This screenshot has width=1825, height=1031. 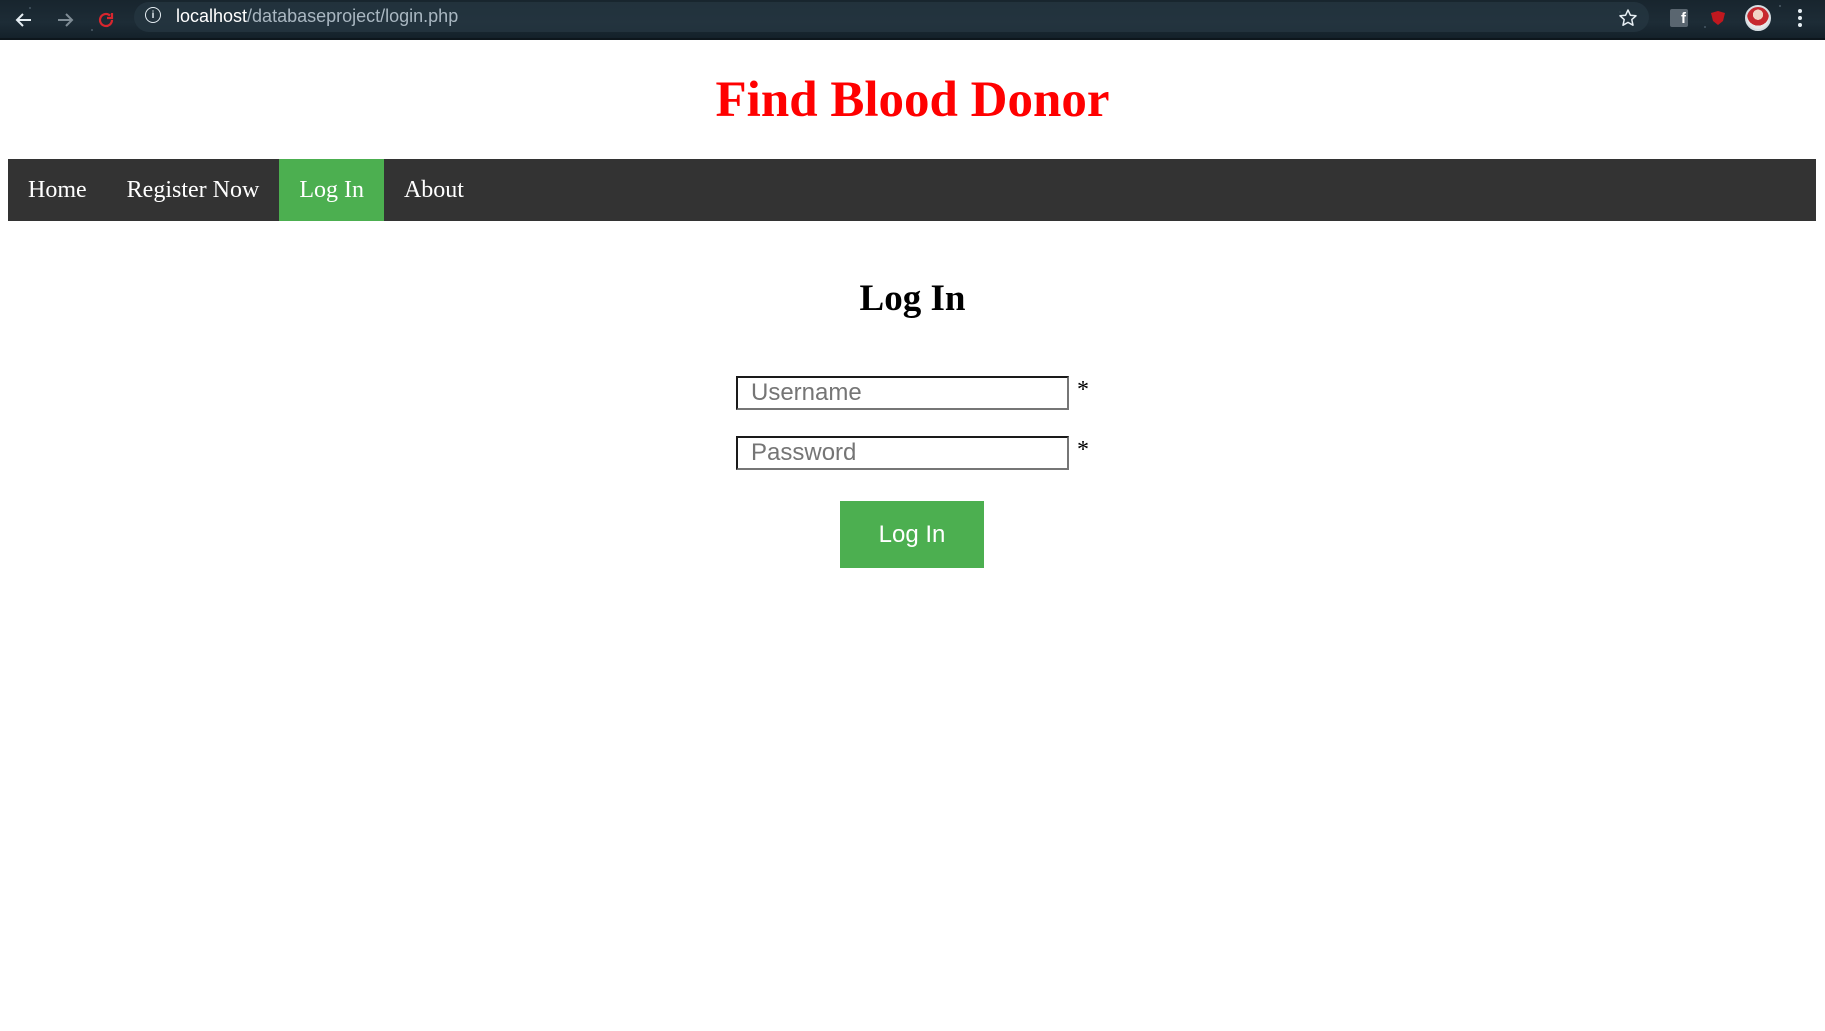 I want to click on url-text: localhost/databaseproject/login.php, so click(x=317, y=16).